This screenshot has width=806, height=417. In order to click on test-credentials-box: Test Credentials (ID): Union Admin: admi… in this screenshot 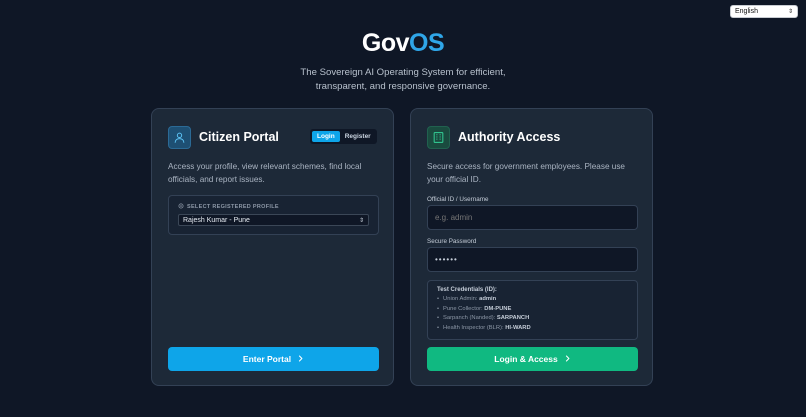, I will do `click(532, 310)`.